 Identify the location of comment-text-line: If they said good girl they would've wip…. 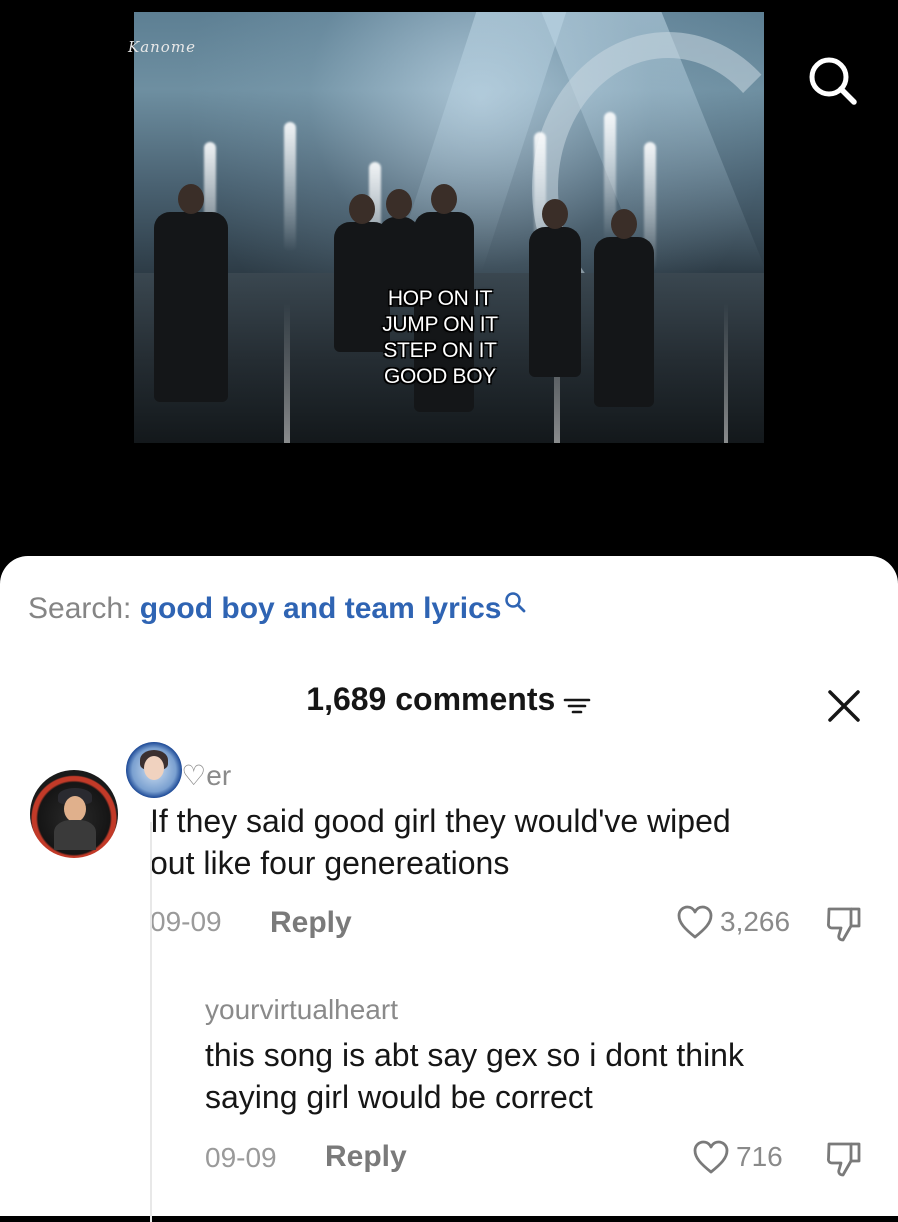
(440, 821).